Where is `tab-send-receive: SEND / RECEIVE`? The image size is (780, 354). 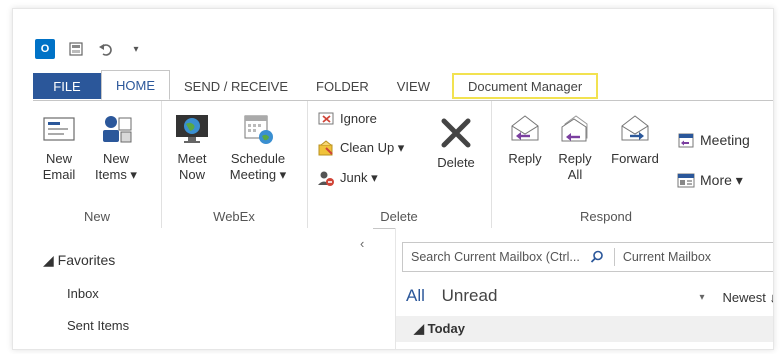
tab-send-receive: SEND / RECEIVE is located at coordinates (236, 86).